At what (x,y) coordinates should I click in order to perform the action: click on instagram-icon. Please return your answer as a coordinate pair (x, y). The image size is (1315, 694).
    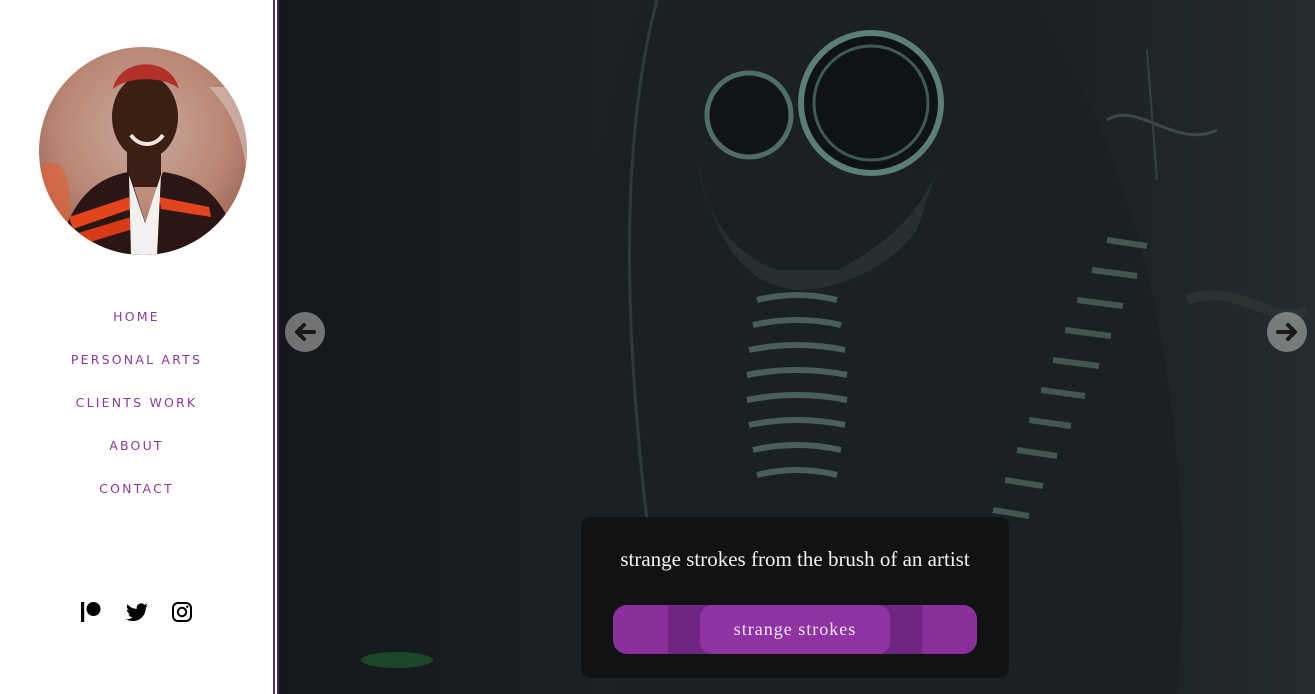
    Looking at the image, I should click on (182, 612).